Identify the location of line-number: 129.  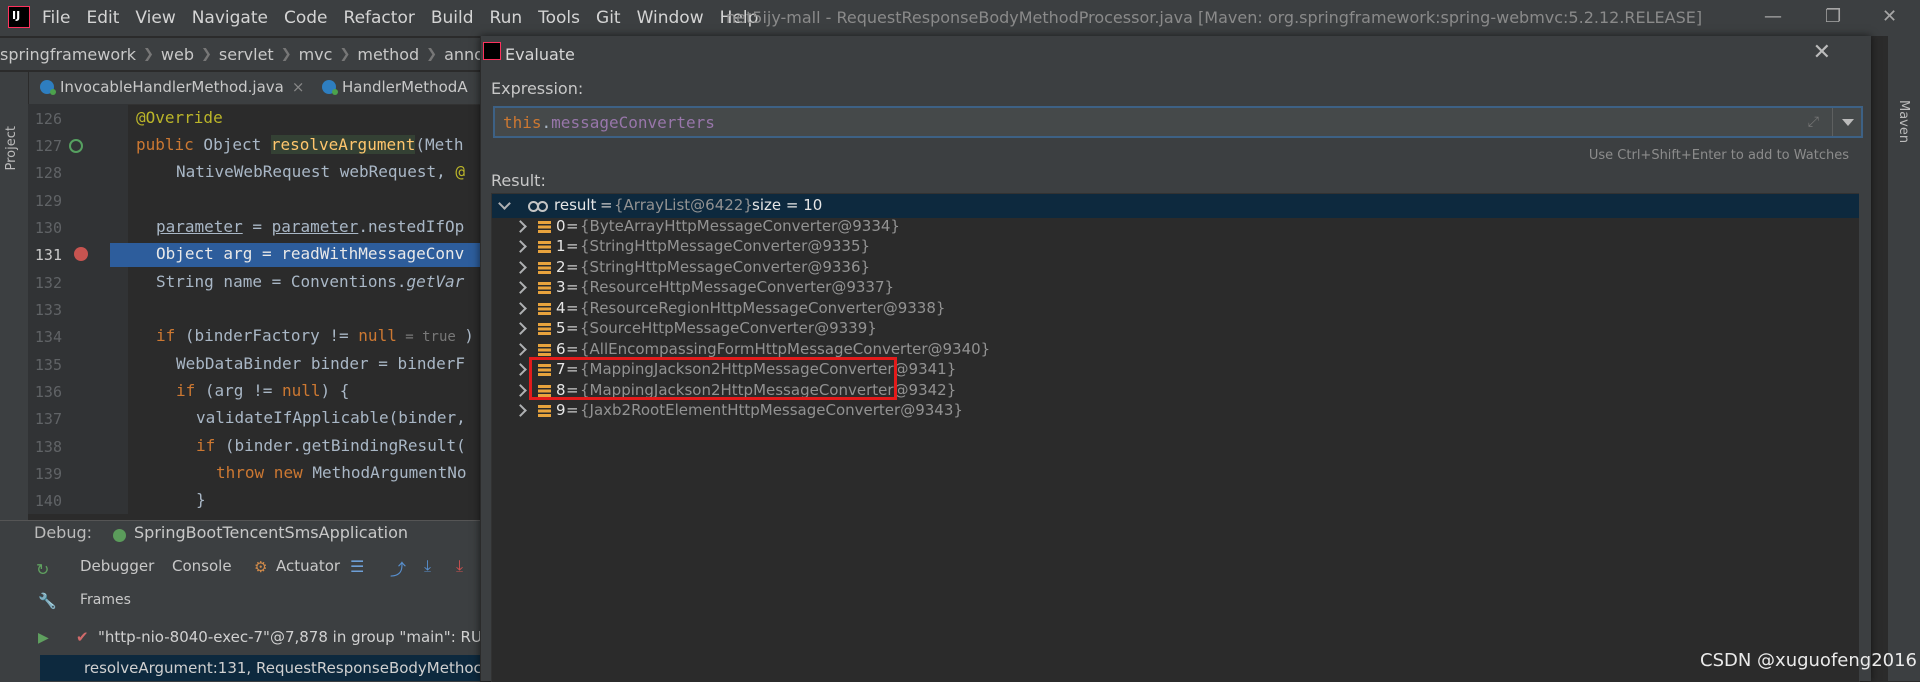
(48, 201).